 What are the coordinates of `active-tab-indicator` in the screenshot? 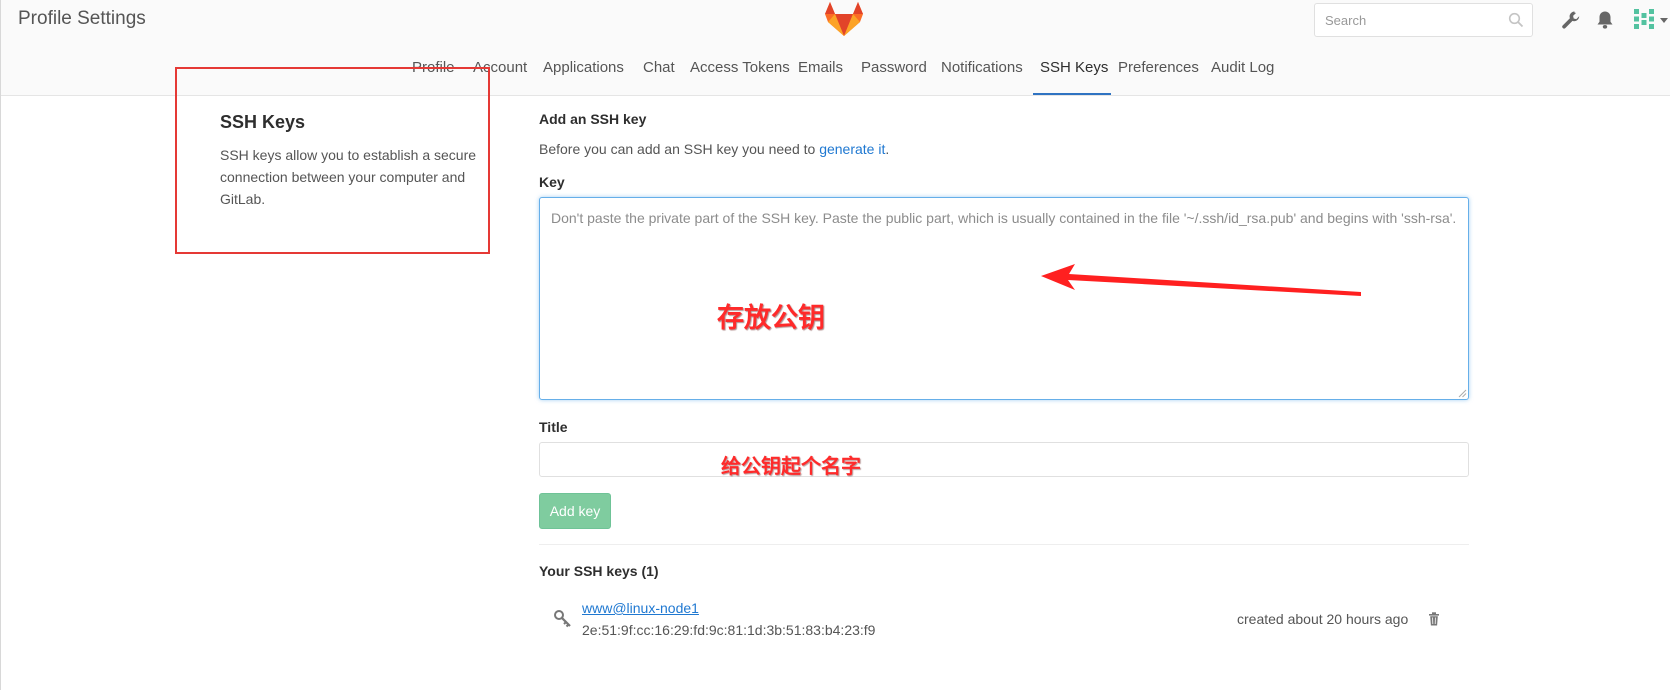 It's located at (1072, 94).